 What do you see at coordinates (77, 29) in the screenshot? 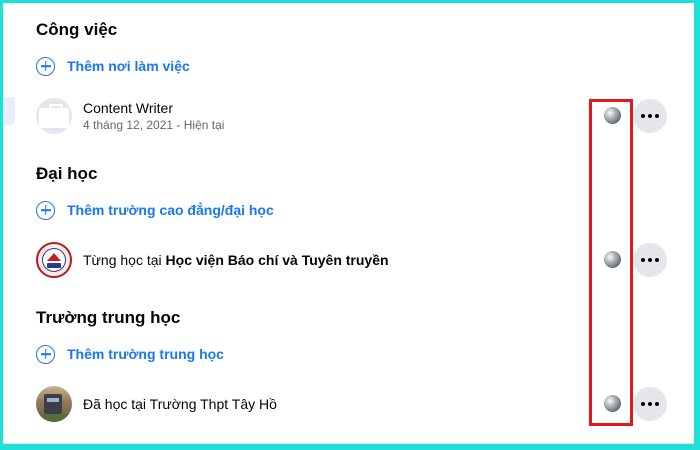
I see `section-title-work: Công việc` at bounding box center [77, 29].